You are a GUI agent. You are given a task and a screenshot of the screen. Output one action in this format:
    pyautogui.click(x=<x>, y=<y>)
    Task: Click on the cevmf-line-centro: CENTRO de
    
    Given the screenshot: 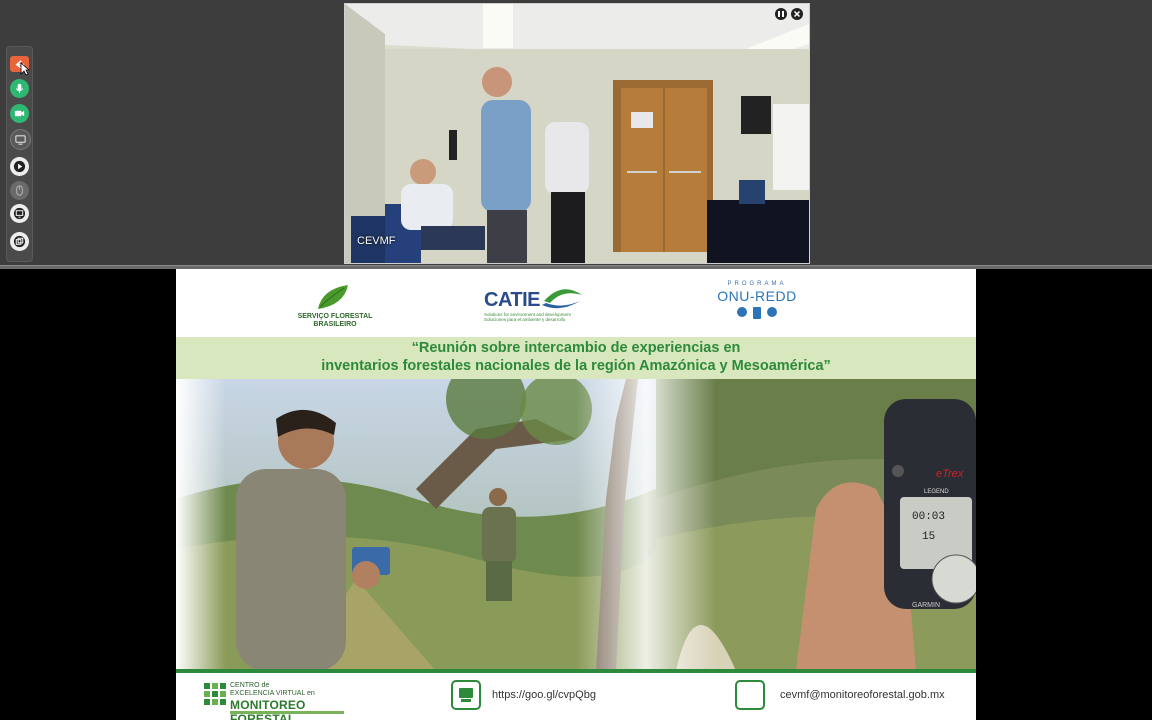 What is the action you would take?
    pyautogui.click(x=250, y=685)
    